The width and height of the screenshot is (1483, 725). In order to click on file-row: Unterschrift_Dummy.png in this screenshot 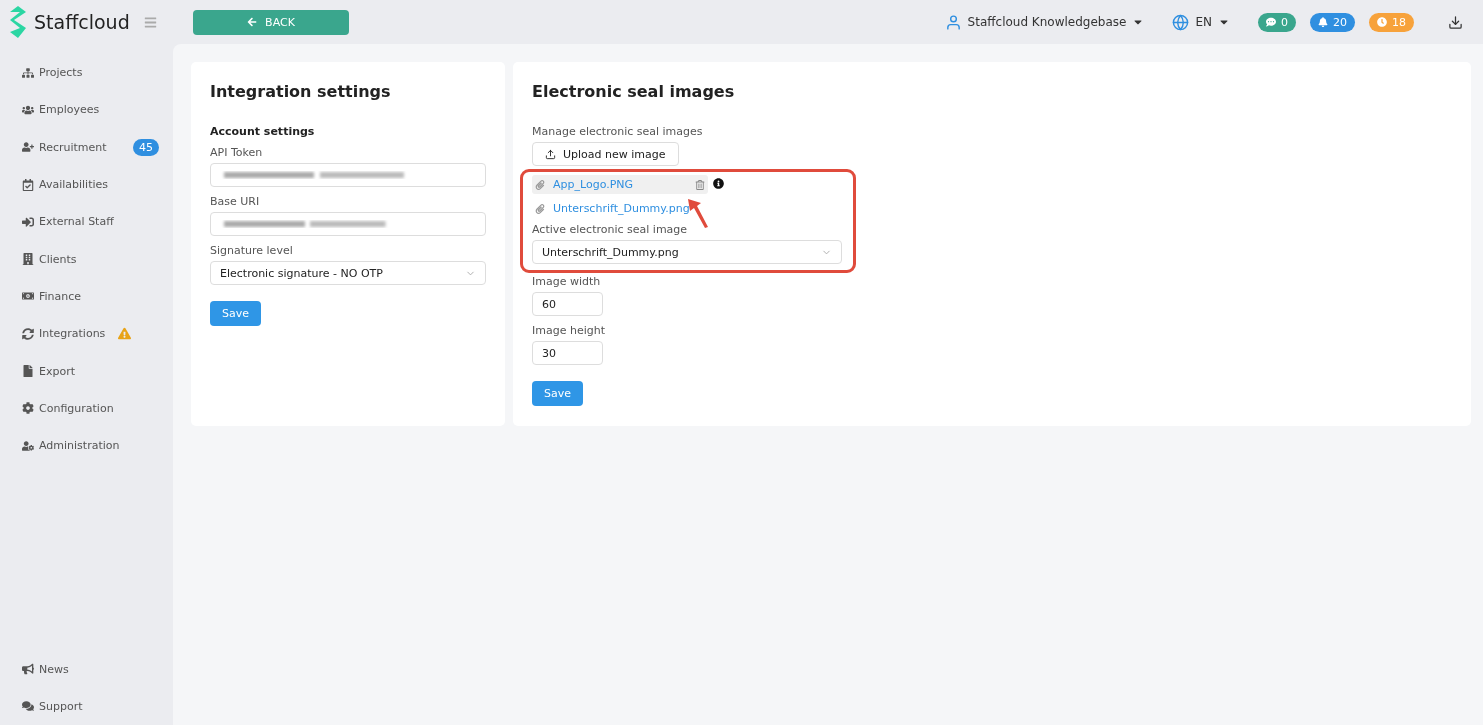, I will do `click(620, 208)`.